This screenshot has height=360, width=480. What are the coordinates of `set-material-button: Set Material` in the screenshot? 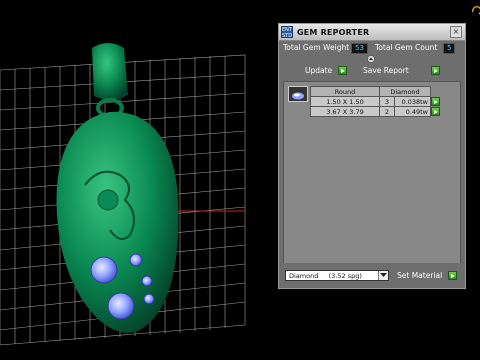 It's located at (427, 275).